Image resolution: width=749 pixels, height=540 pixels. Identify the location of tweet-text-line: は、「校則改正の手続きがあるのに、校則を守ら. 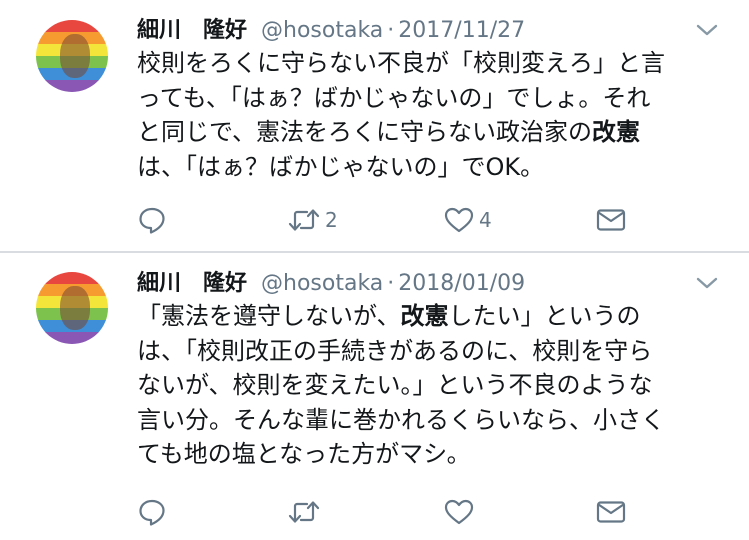
(432, 351).